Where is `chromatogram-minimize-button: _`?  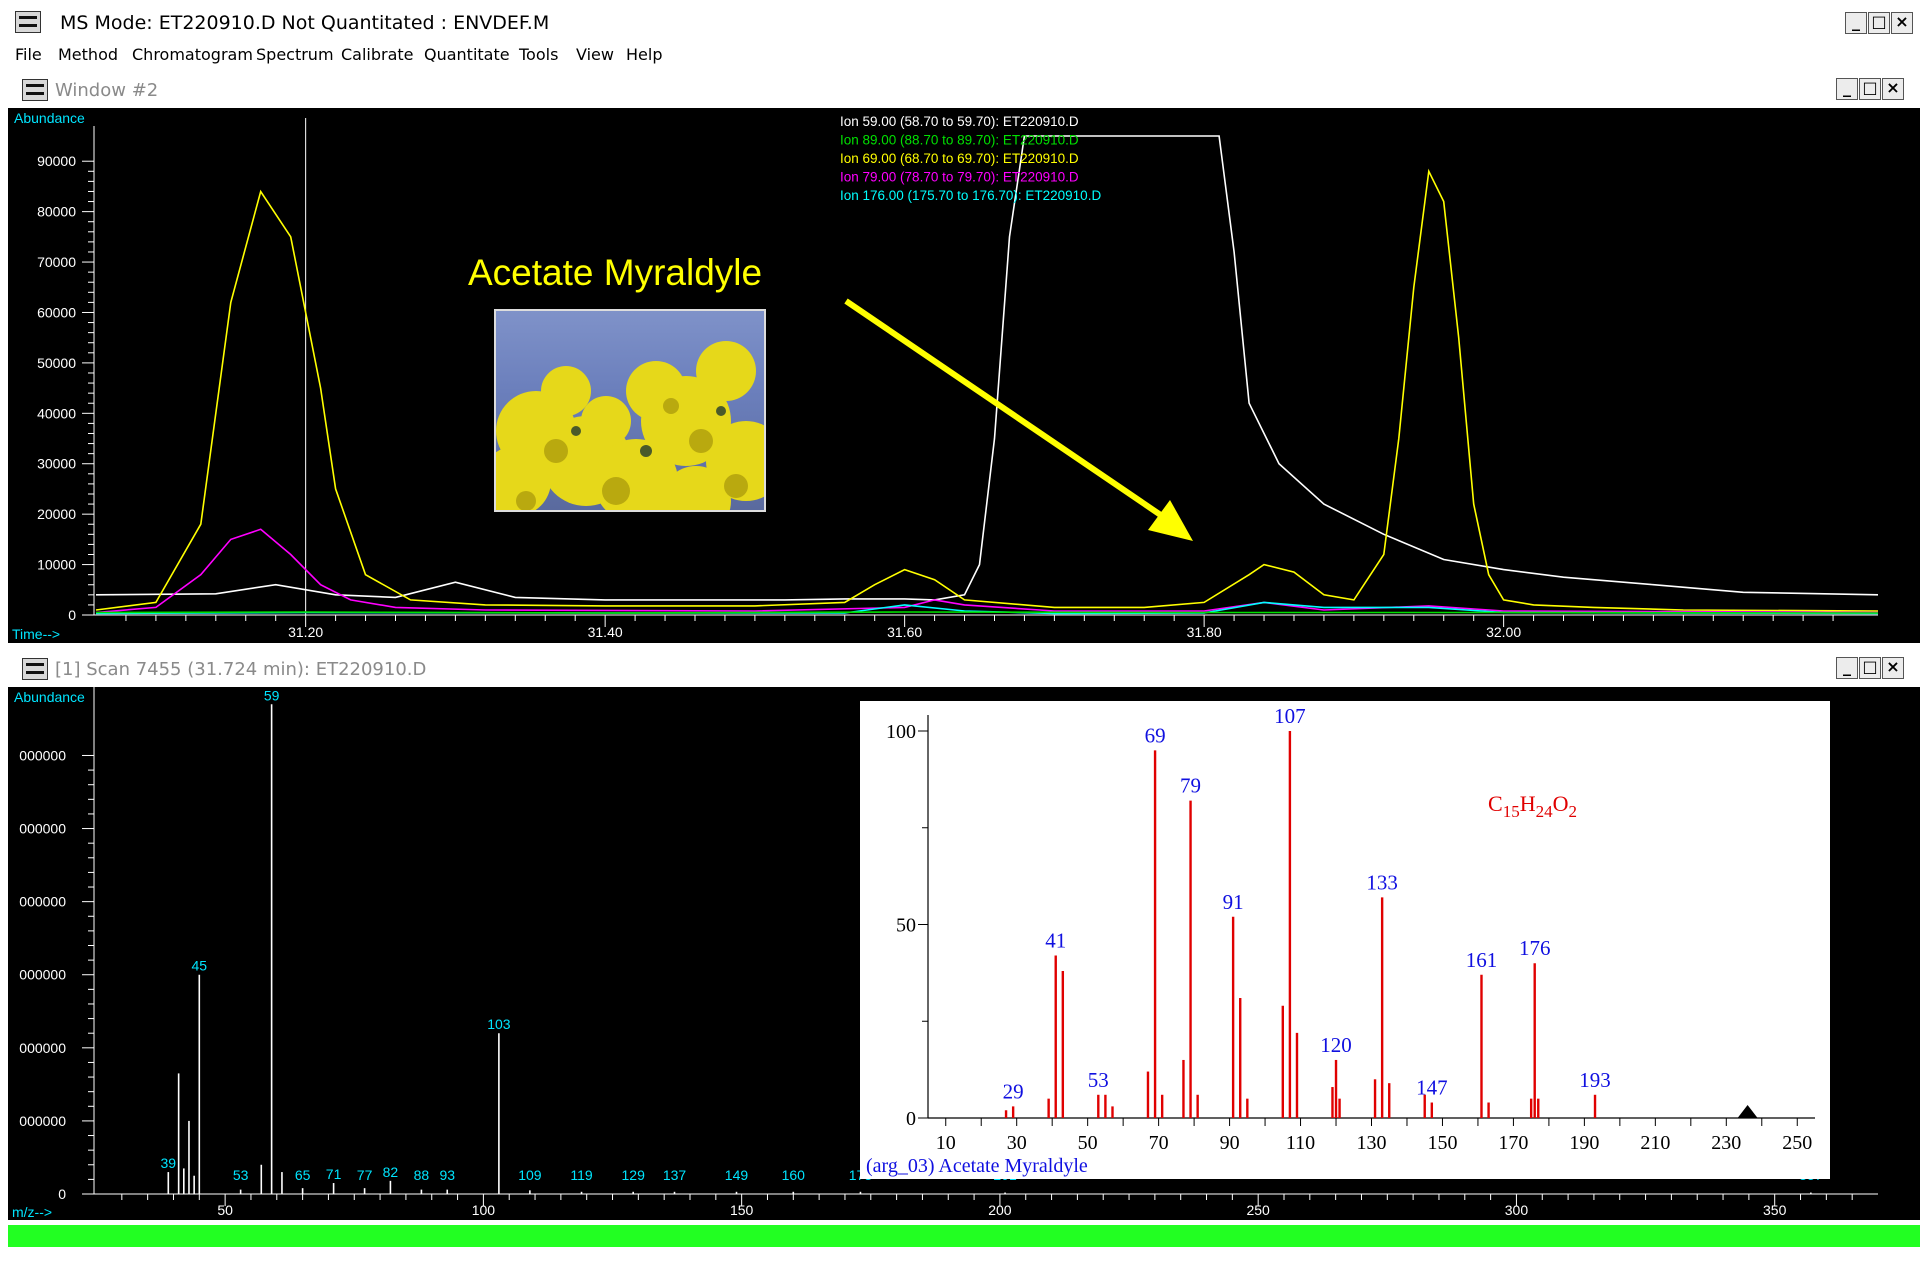
chromatogram-minimize-button: _ is located at coordinates (1847, 89).